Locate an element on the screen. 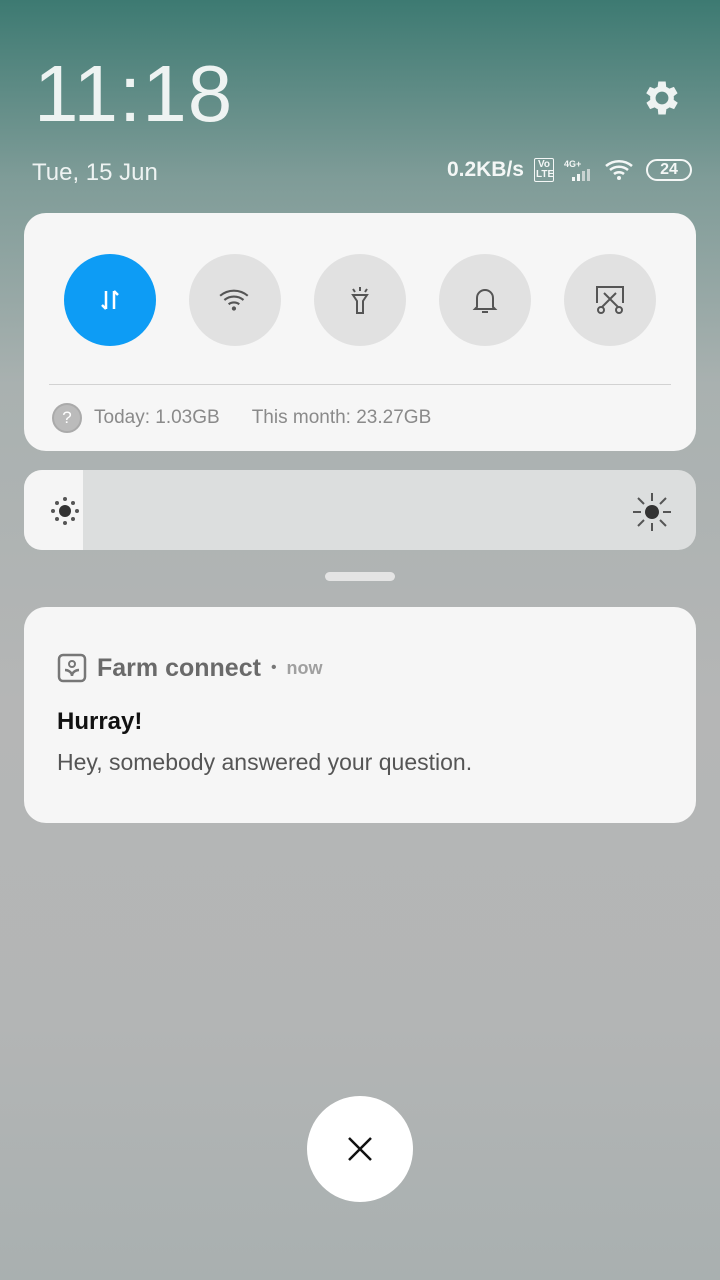  wifi-toggle is located at coordinates (235, 300).